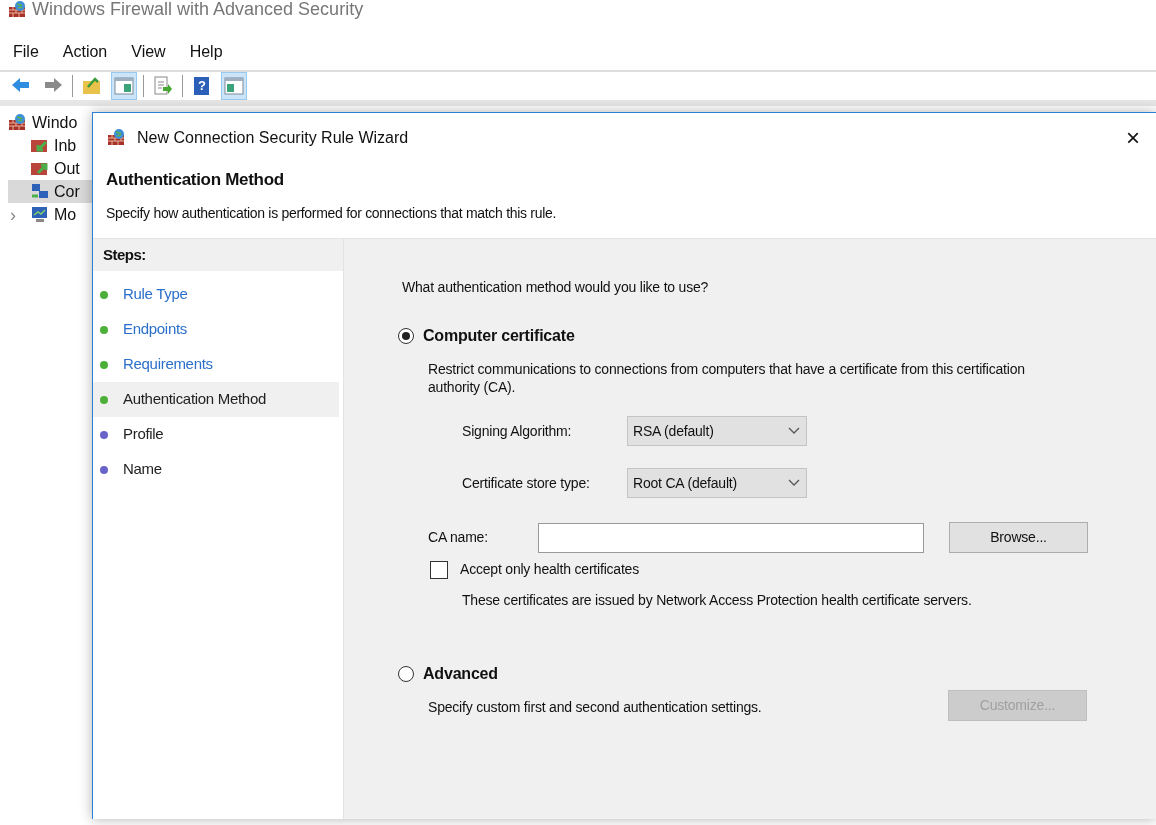  I want to click on dialog-title: New Connection Security Rule Wizard, so click(273, 138).